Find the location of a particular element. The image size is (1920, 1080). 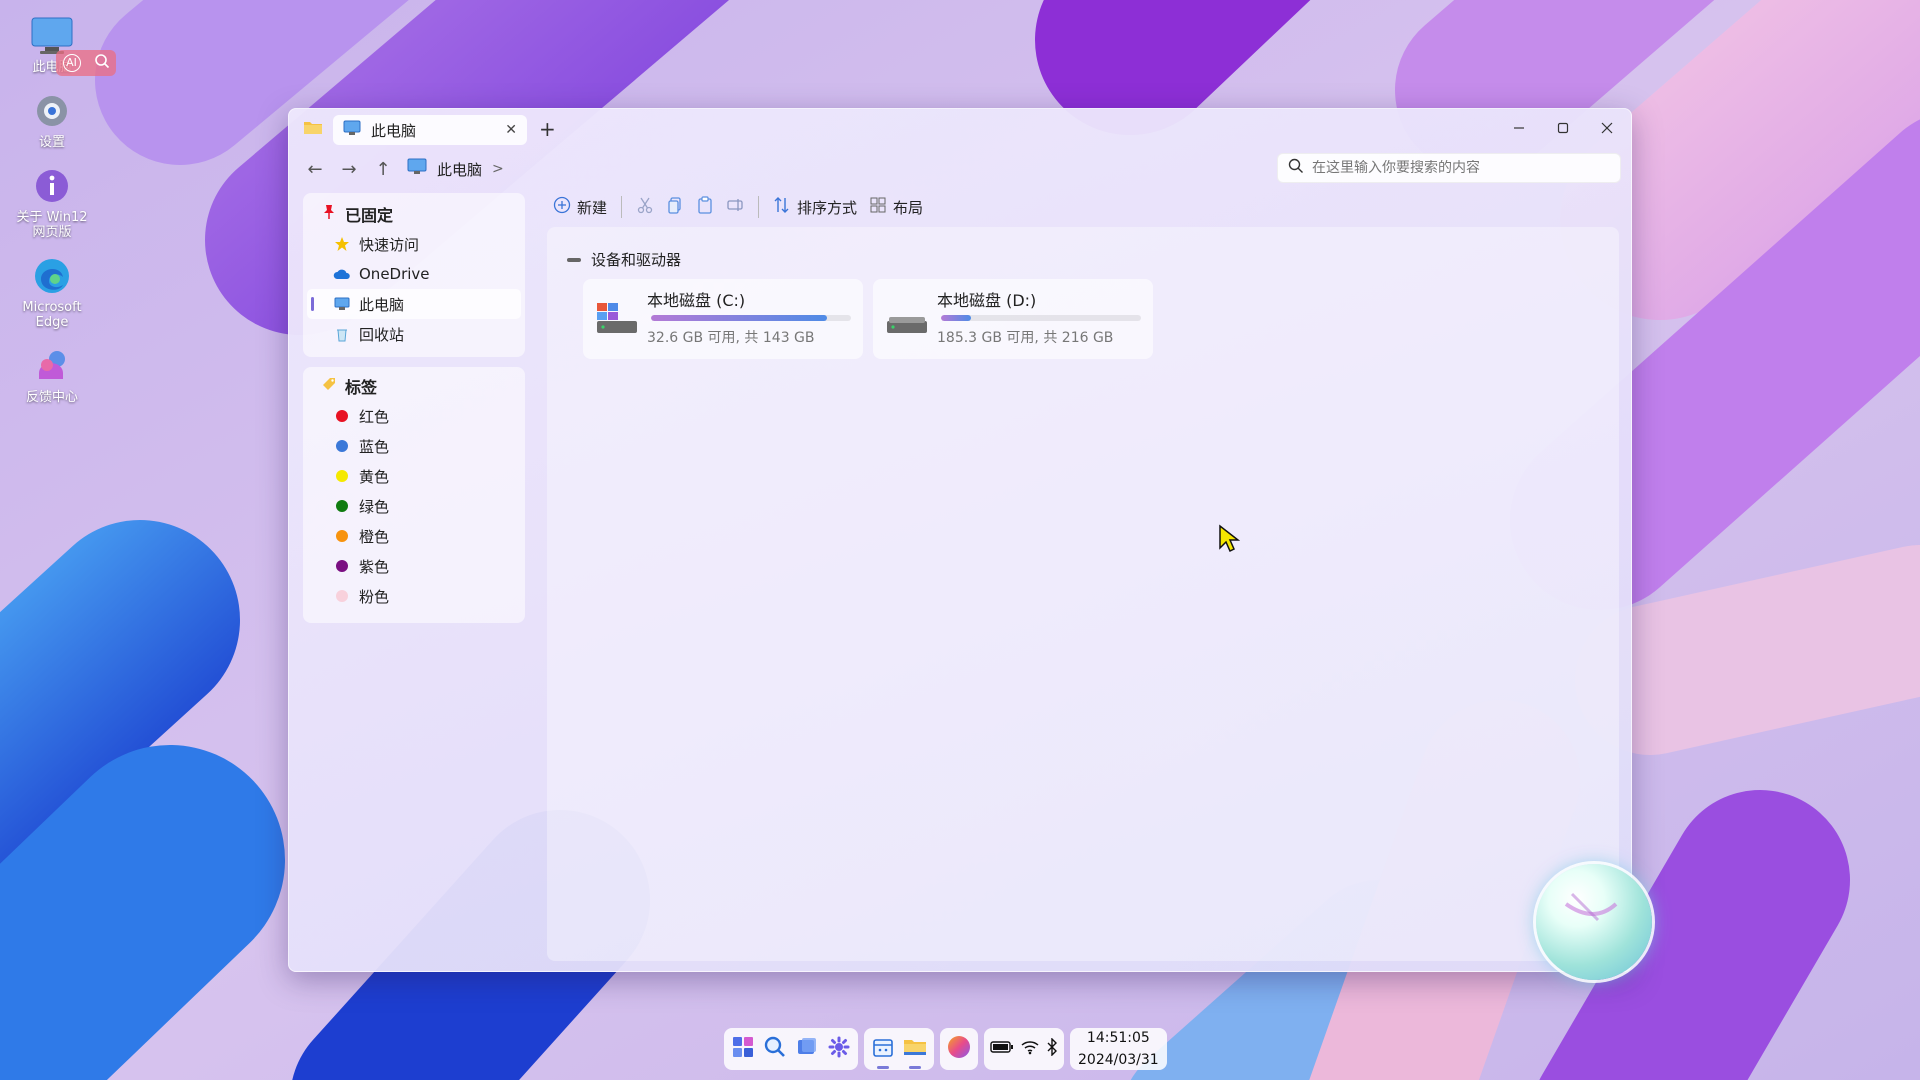

tag-dot-green is located at coordinates (342, 506).